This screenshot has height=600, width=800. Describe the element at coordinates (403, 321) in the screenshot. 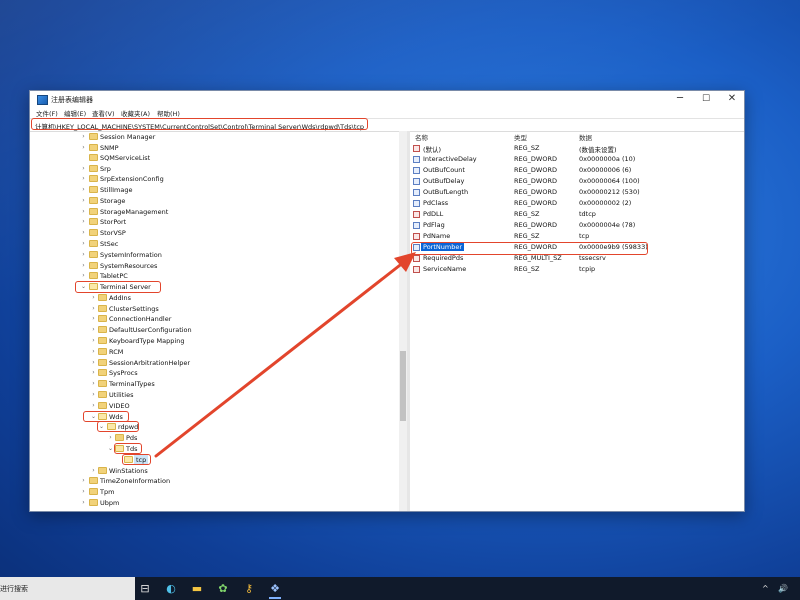

I see `tree-scrollbar` at that location.